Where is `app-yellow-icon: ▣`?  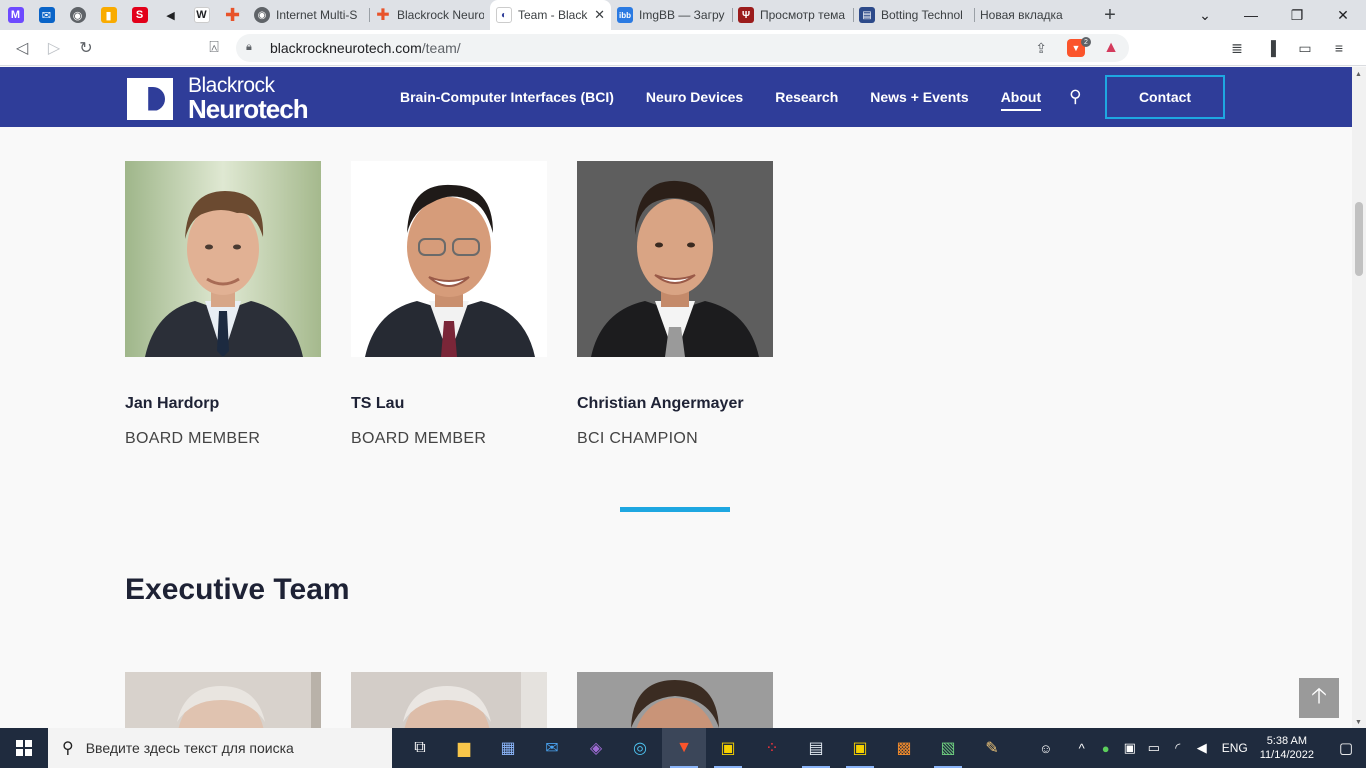
app-yellow-icon: ▣ is located at coordinates (728, 748).